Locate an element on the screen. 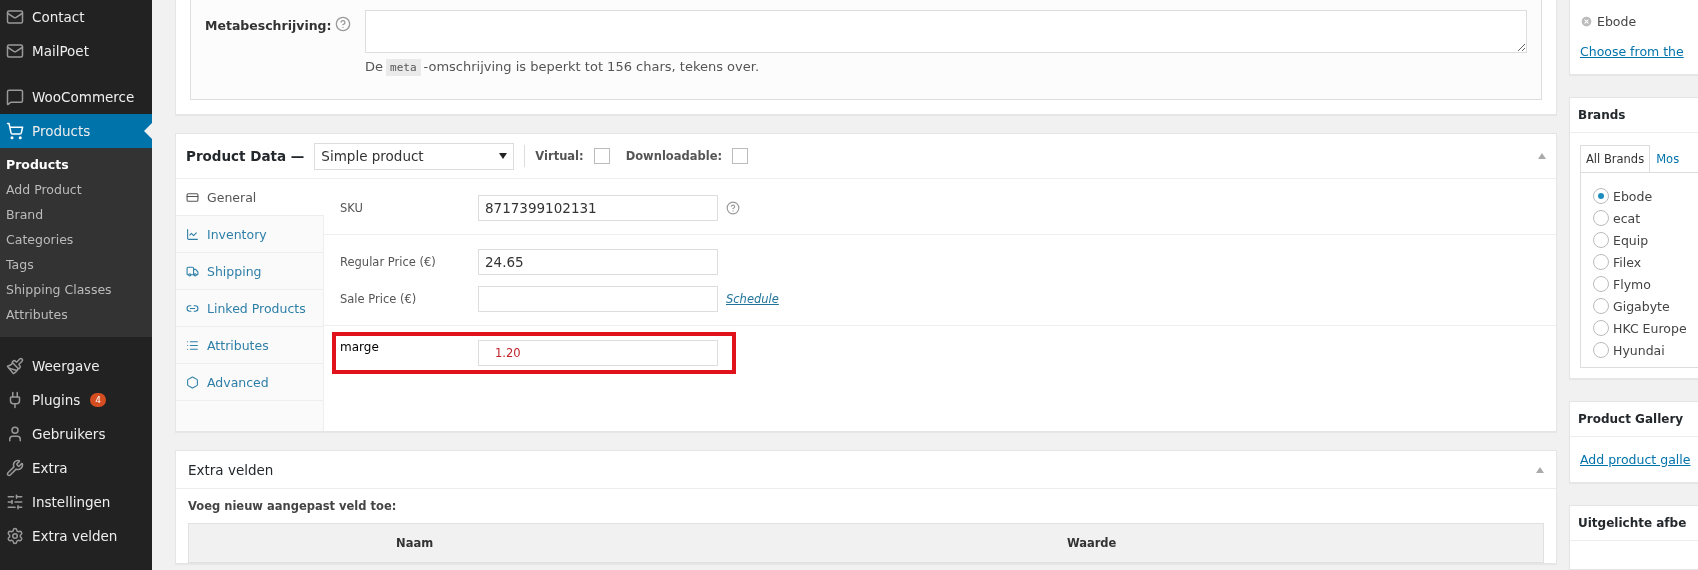 The width and height of the screenshot is (1698, 570). menu-item: Instellingen is located at coordinates (76, 502).